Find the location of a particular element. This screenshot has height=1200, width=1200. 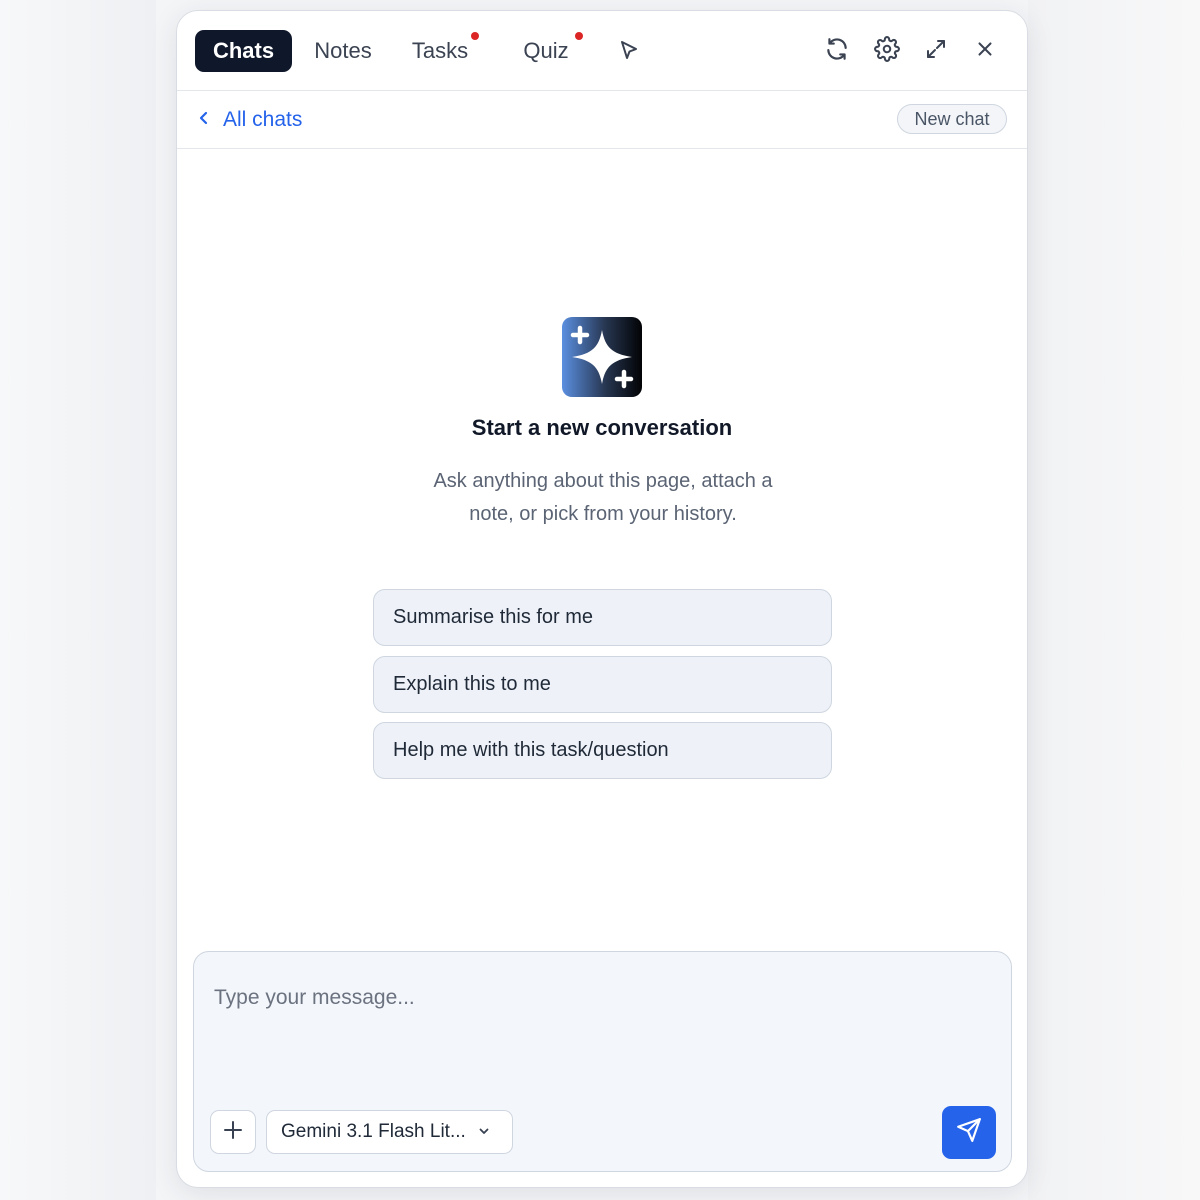

suggestion-label: Explain this to me is located at coordinates (472, 684).